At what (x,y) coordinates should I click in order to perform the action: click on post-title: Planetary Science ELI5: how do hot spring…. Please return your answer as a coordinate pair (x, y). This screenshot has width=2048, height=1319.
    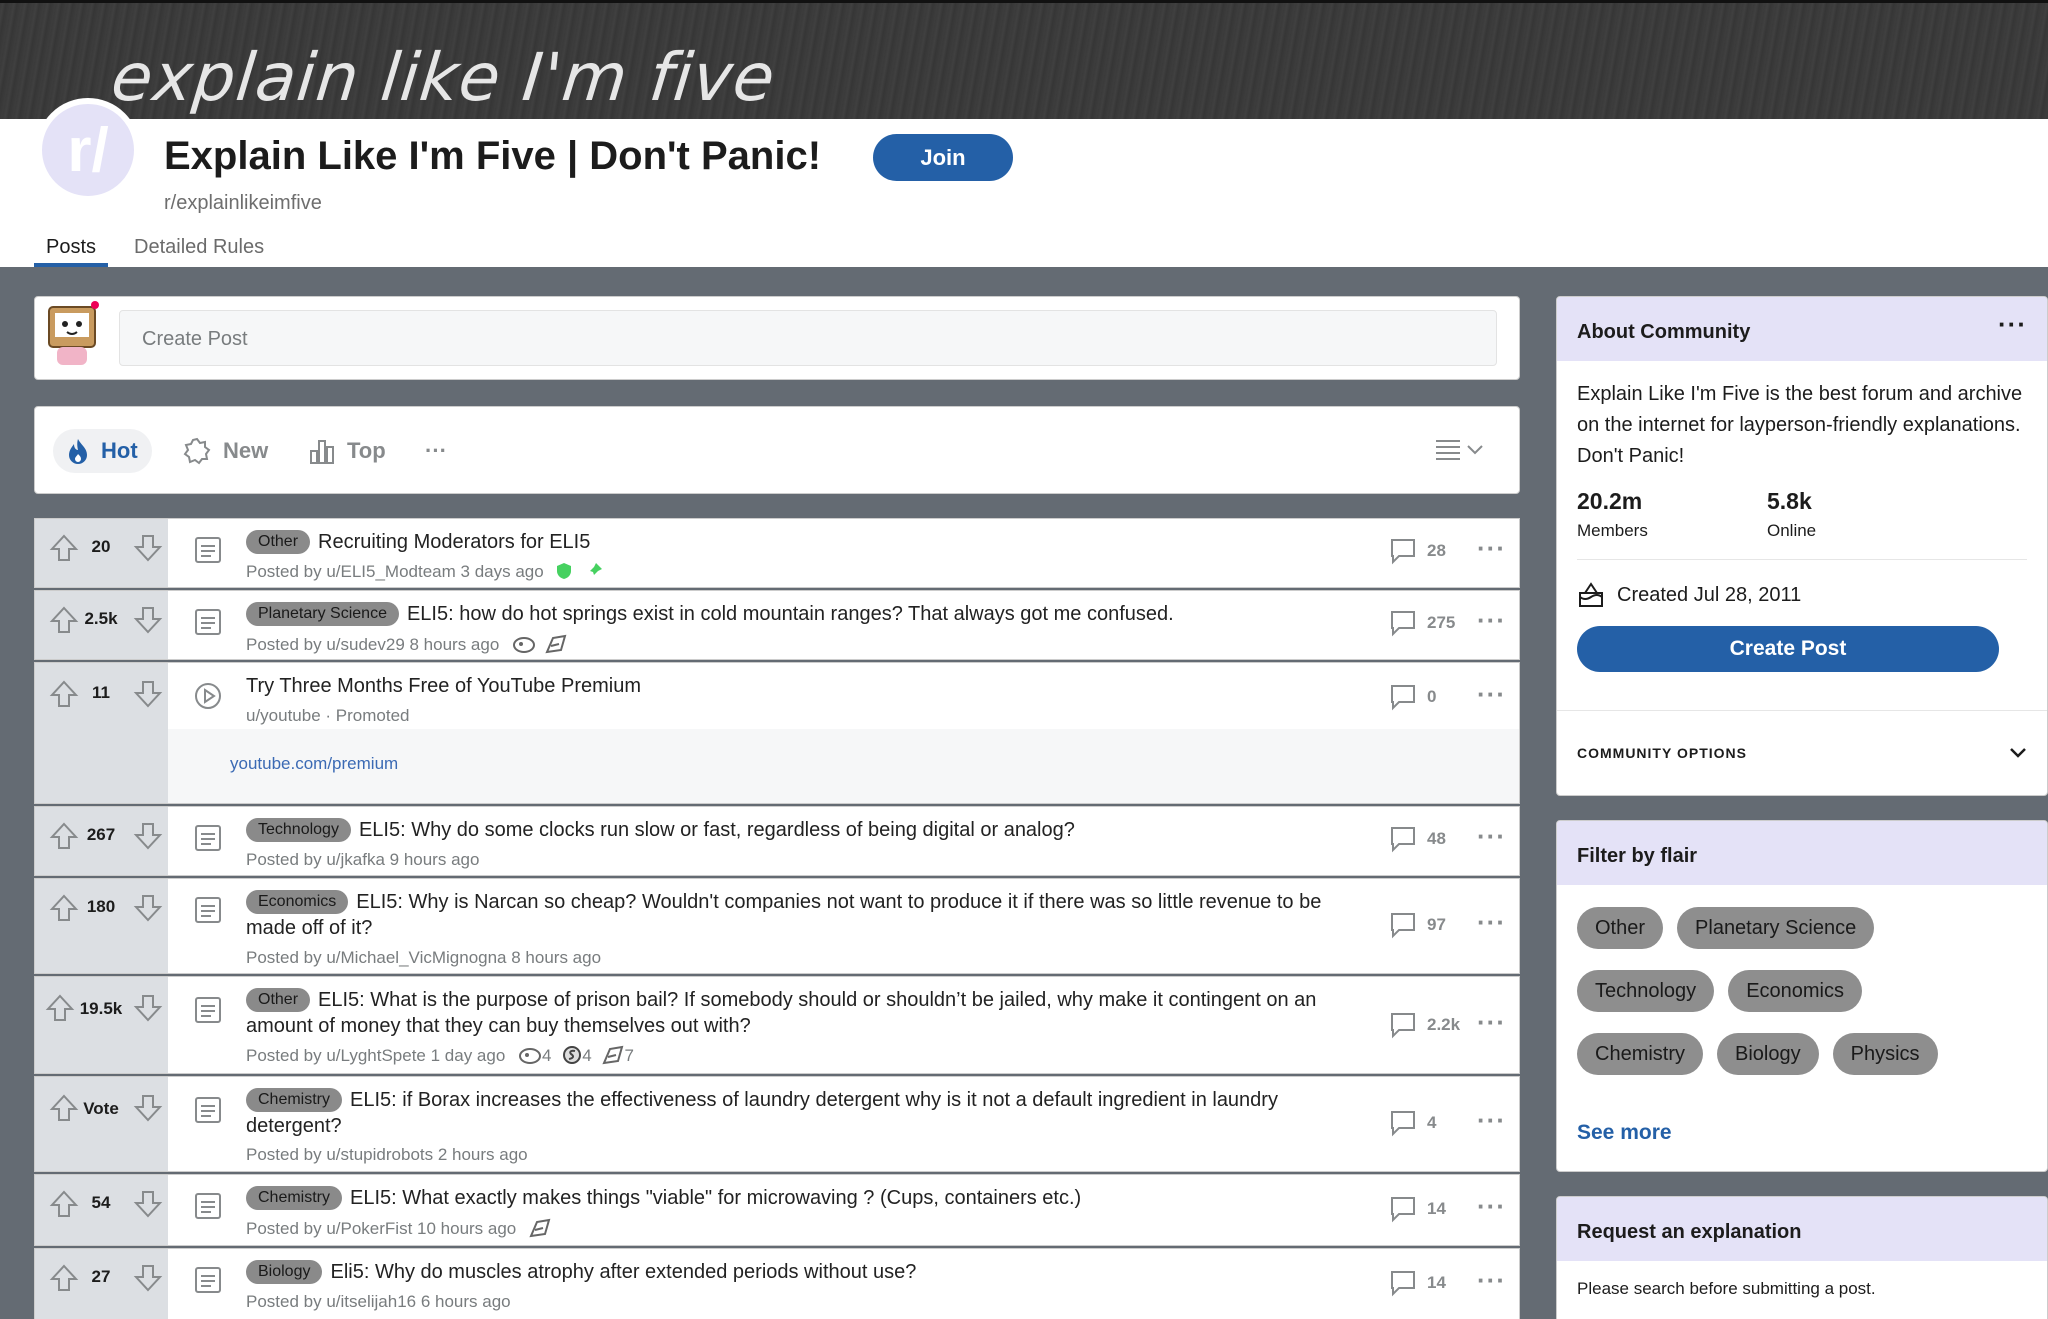
    Looking at the image, I should click on (802, 614).